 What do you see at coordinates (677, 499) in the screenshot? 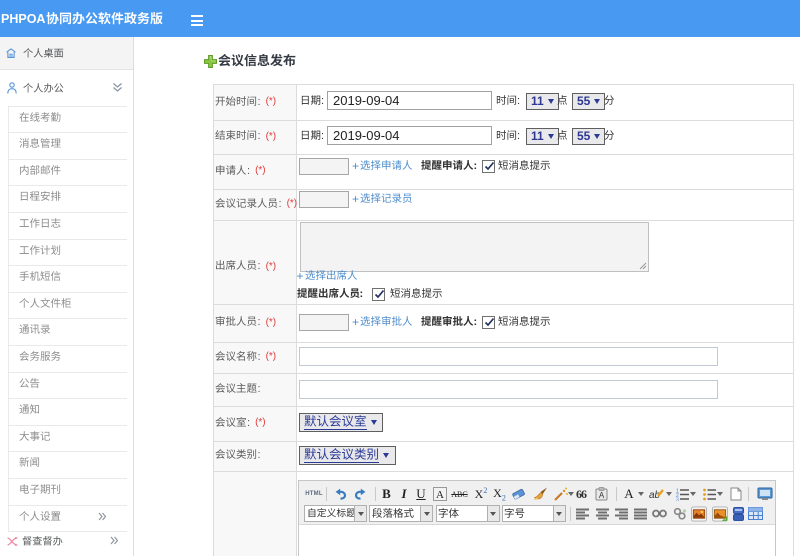
I see `svg-text: 3` at bounding box center [677, 499].